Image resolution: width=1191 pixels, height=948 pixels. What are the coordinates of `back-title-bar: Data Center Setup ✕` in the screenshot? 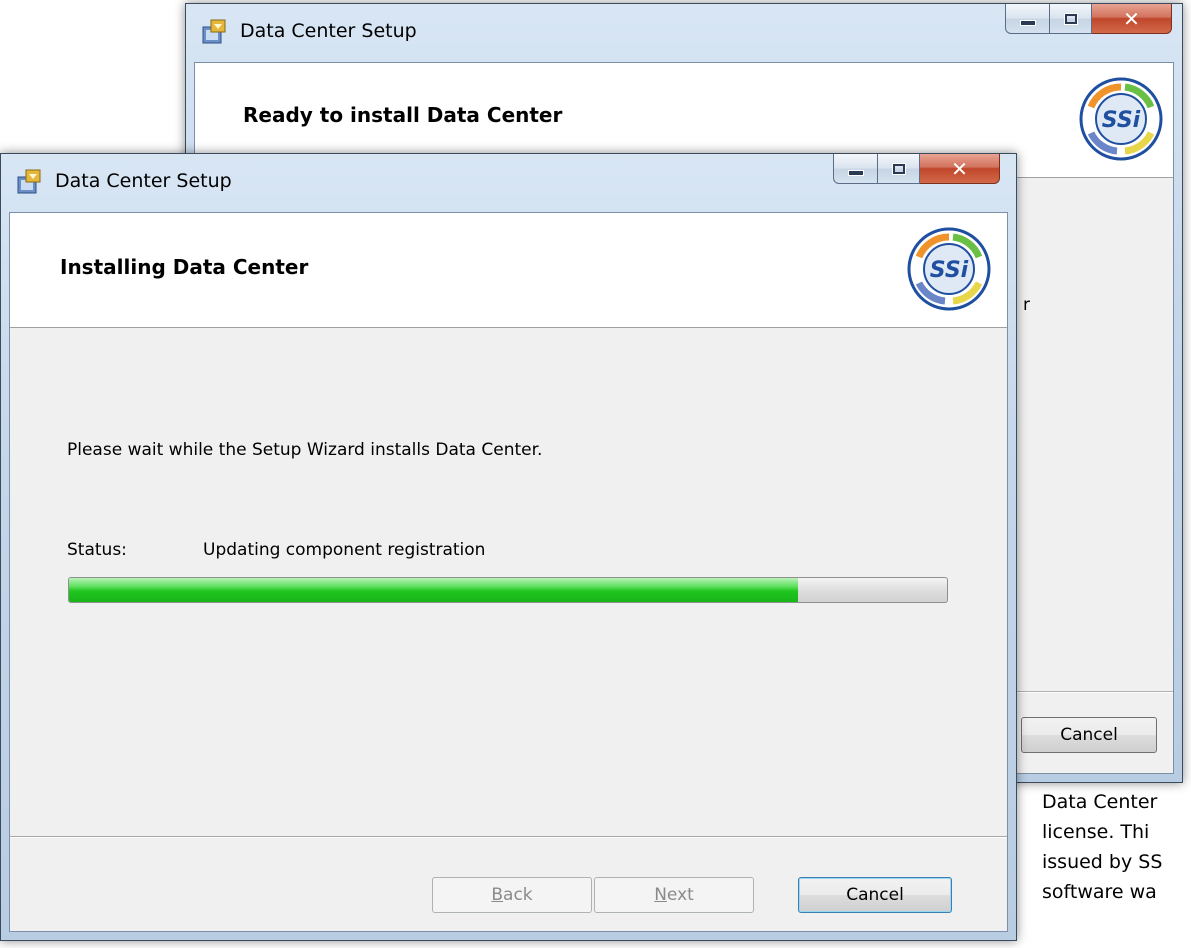 It's located at (684, 33).